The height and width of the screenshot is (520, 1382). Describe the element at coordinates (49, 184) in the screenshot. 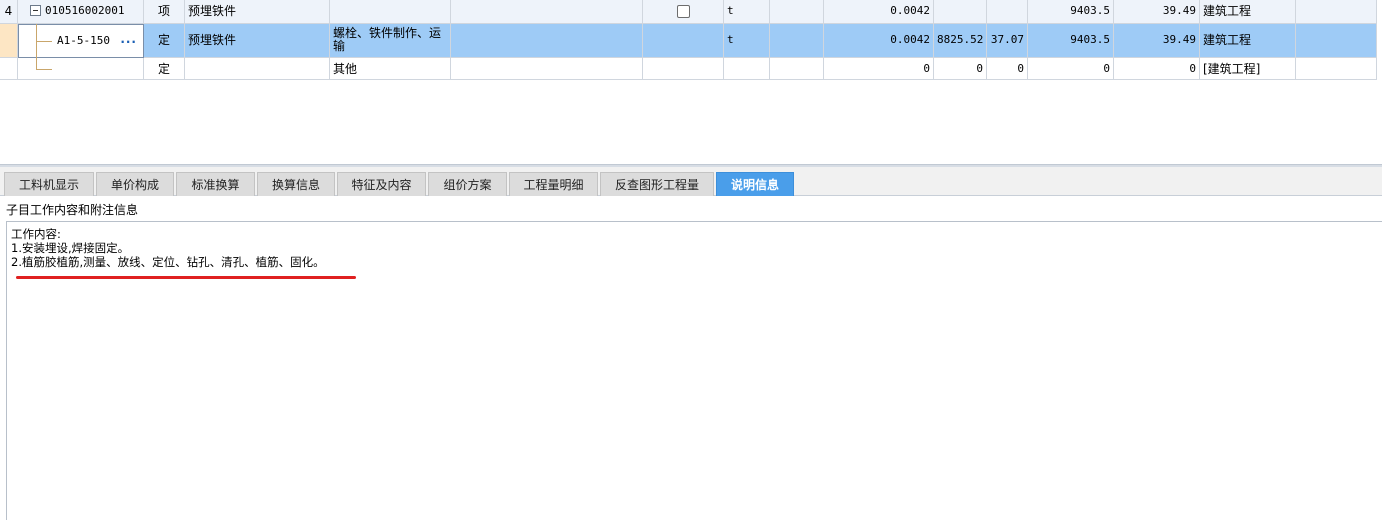

I see `tab-labor-material: 工料机显示` at that location.